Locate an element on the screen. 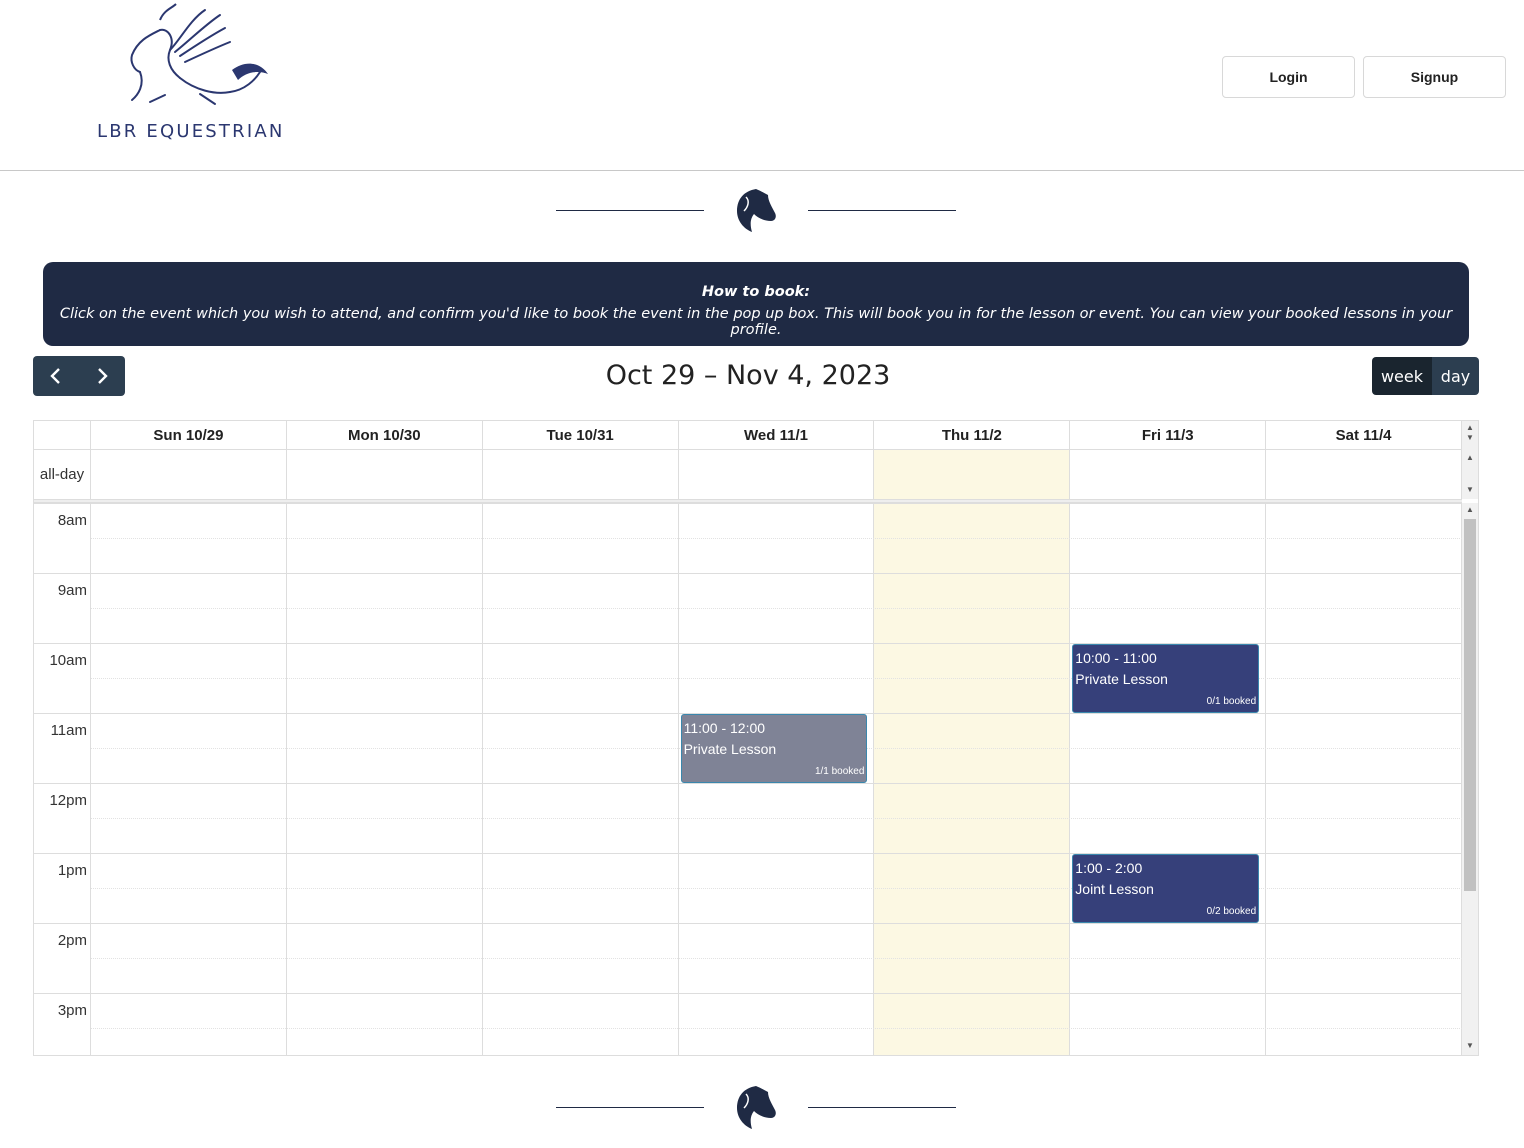 This screenshot has height=1148, width=1524. day-header: Fri 11/3 is located at coordinates (1168, 435).